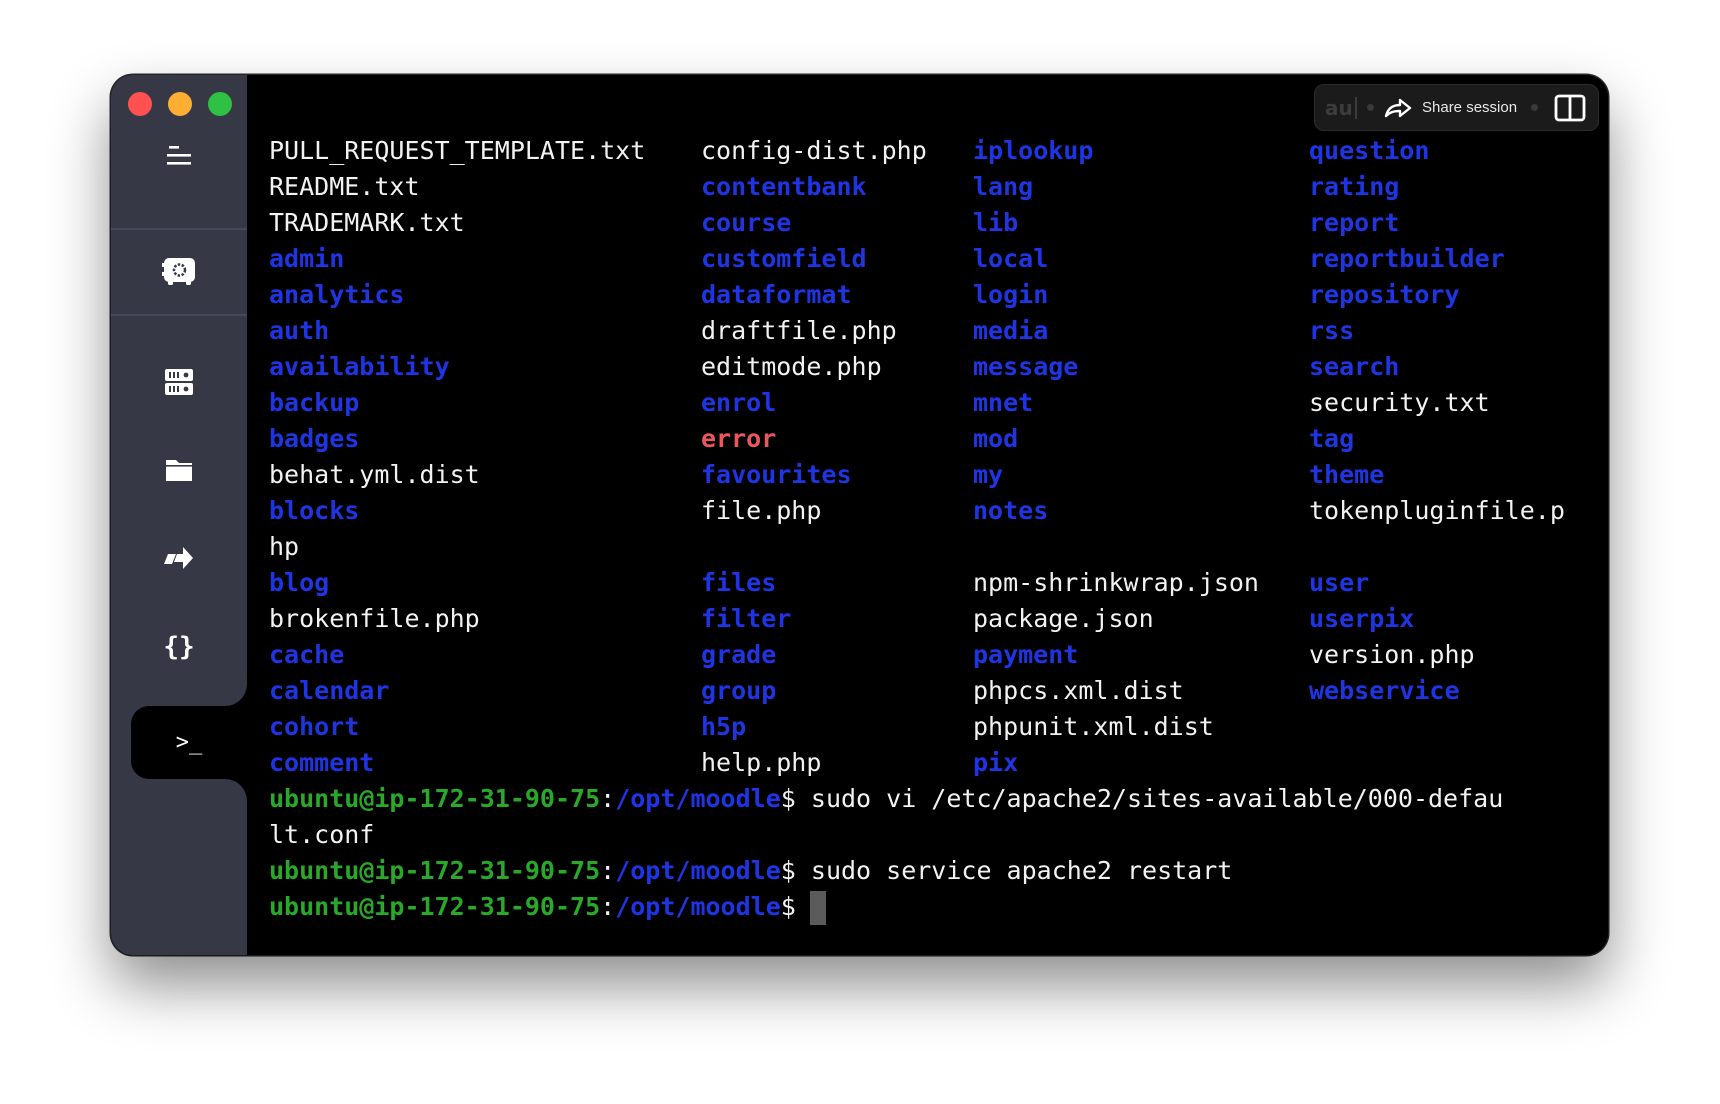  I want to click on directory-entry: repository, so click(1384, 294).